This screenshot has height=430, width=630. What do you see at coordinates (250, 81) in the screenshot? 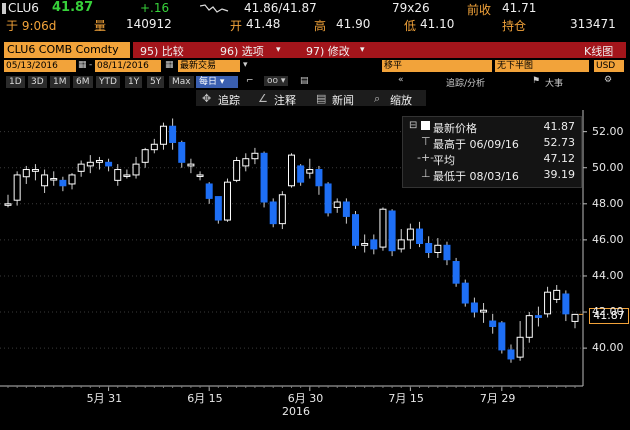
I see `line-tool-icon: ⌐` at bounding box center [250, 81].